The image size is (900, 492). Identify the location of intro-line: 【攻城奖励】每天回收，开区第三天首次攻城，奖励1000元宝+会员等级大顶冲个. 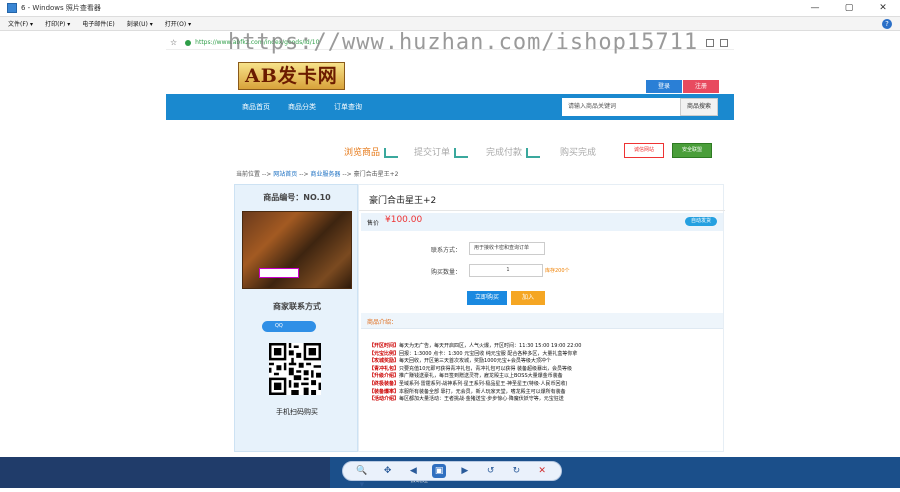
(544, 362).